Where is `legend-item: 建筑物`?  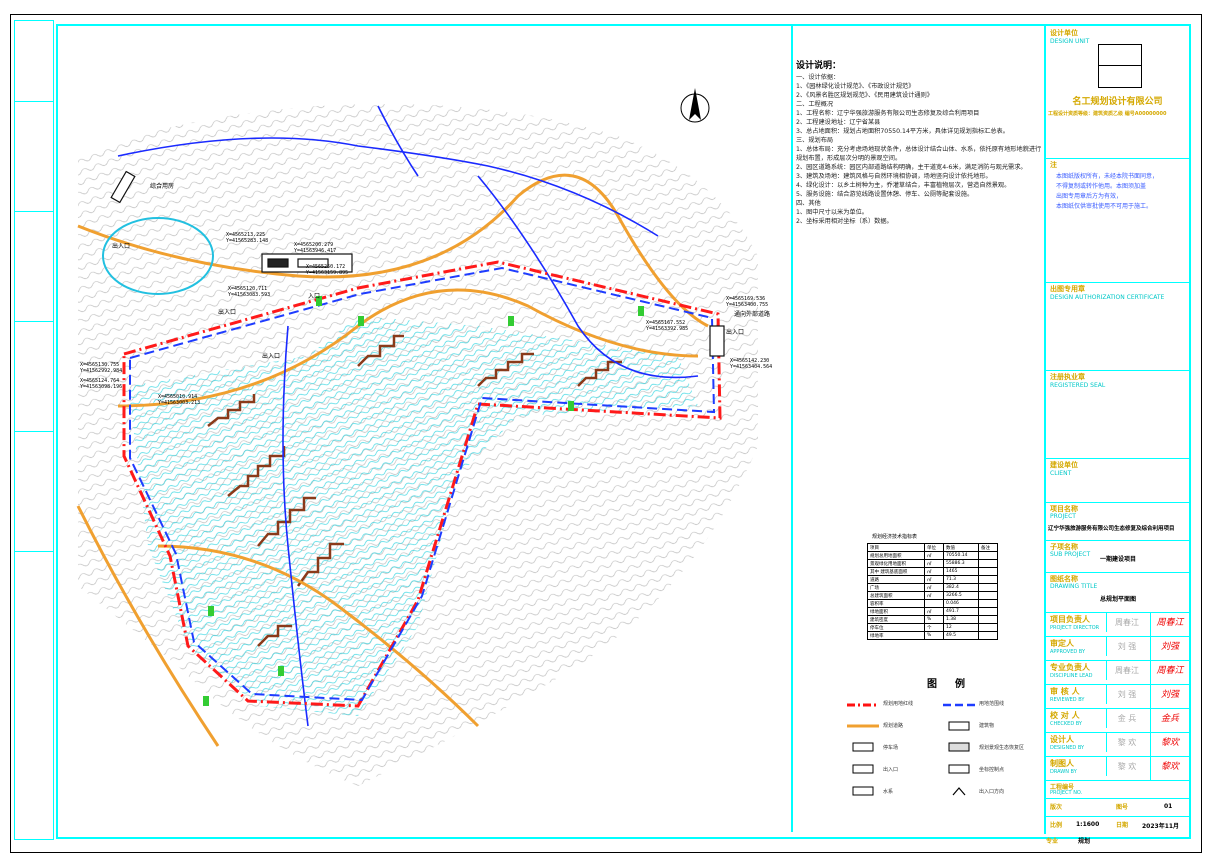
legend-item: 建筑物 is located at coordinates (987, 726).